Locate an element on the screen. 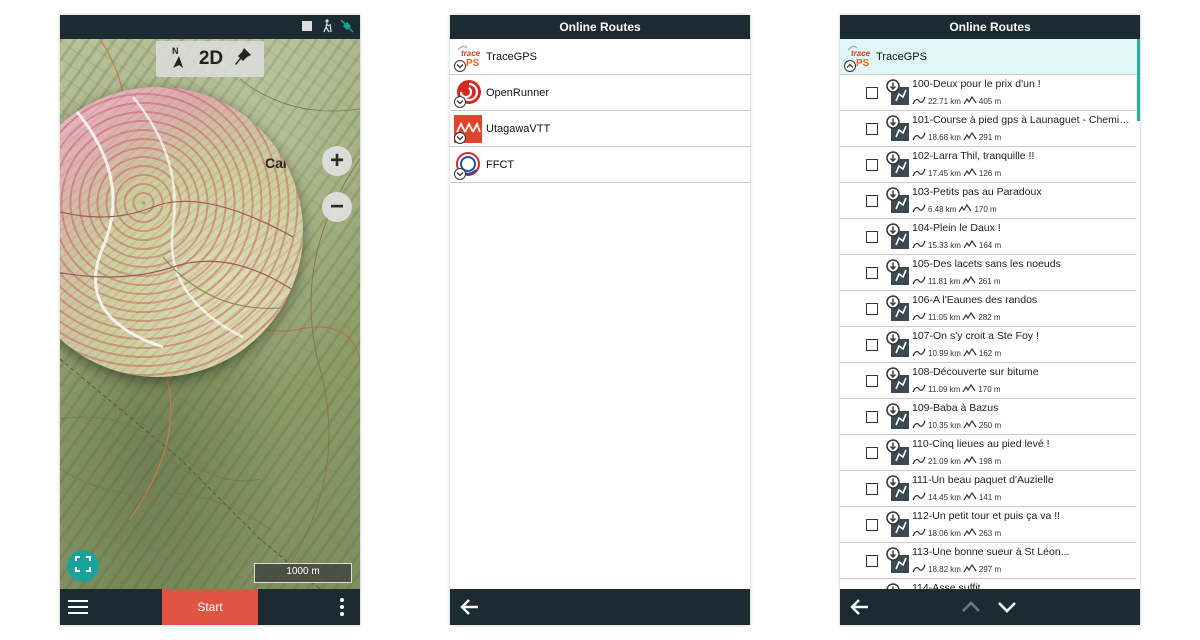  hiker-icon is located at coordinates (327, 26).